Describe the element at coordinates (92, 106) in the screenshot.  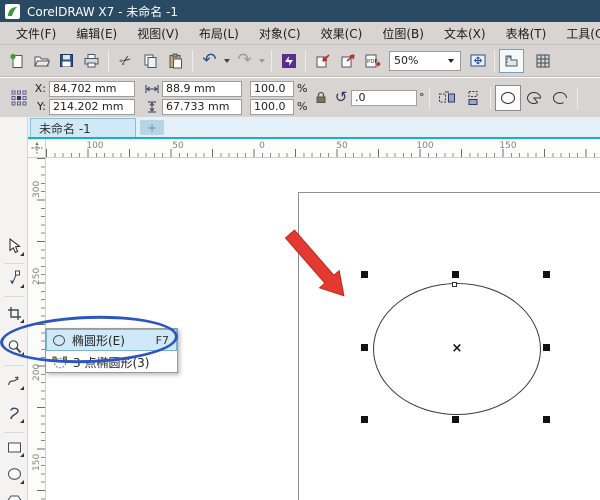
I see `y-position-field: 214.202 mm` at that location.